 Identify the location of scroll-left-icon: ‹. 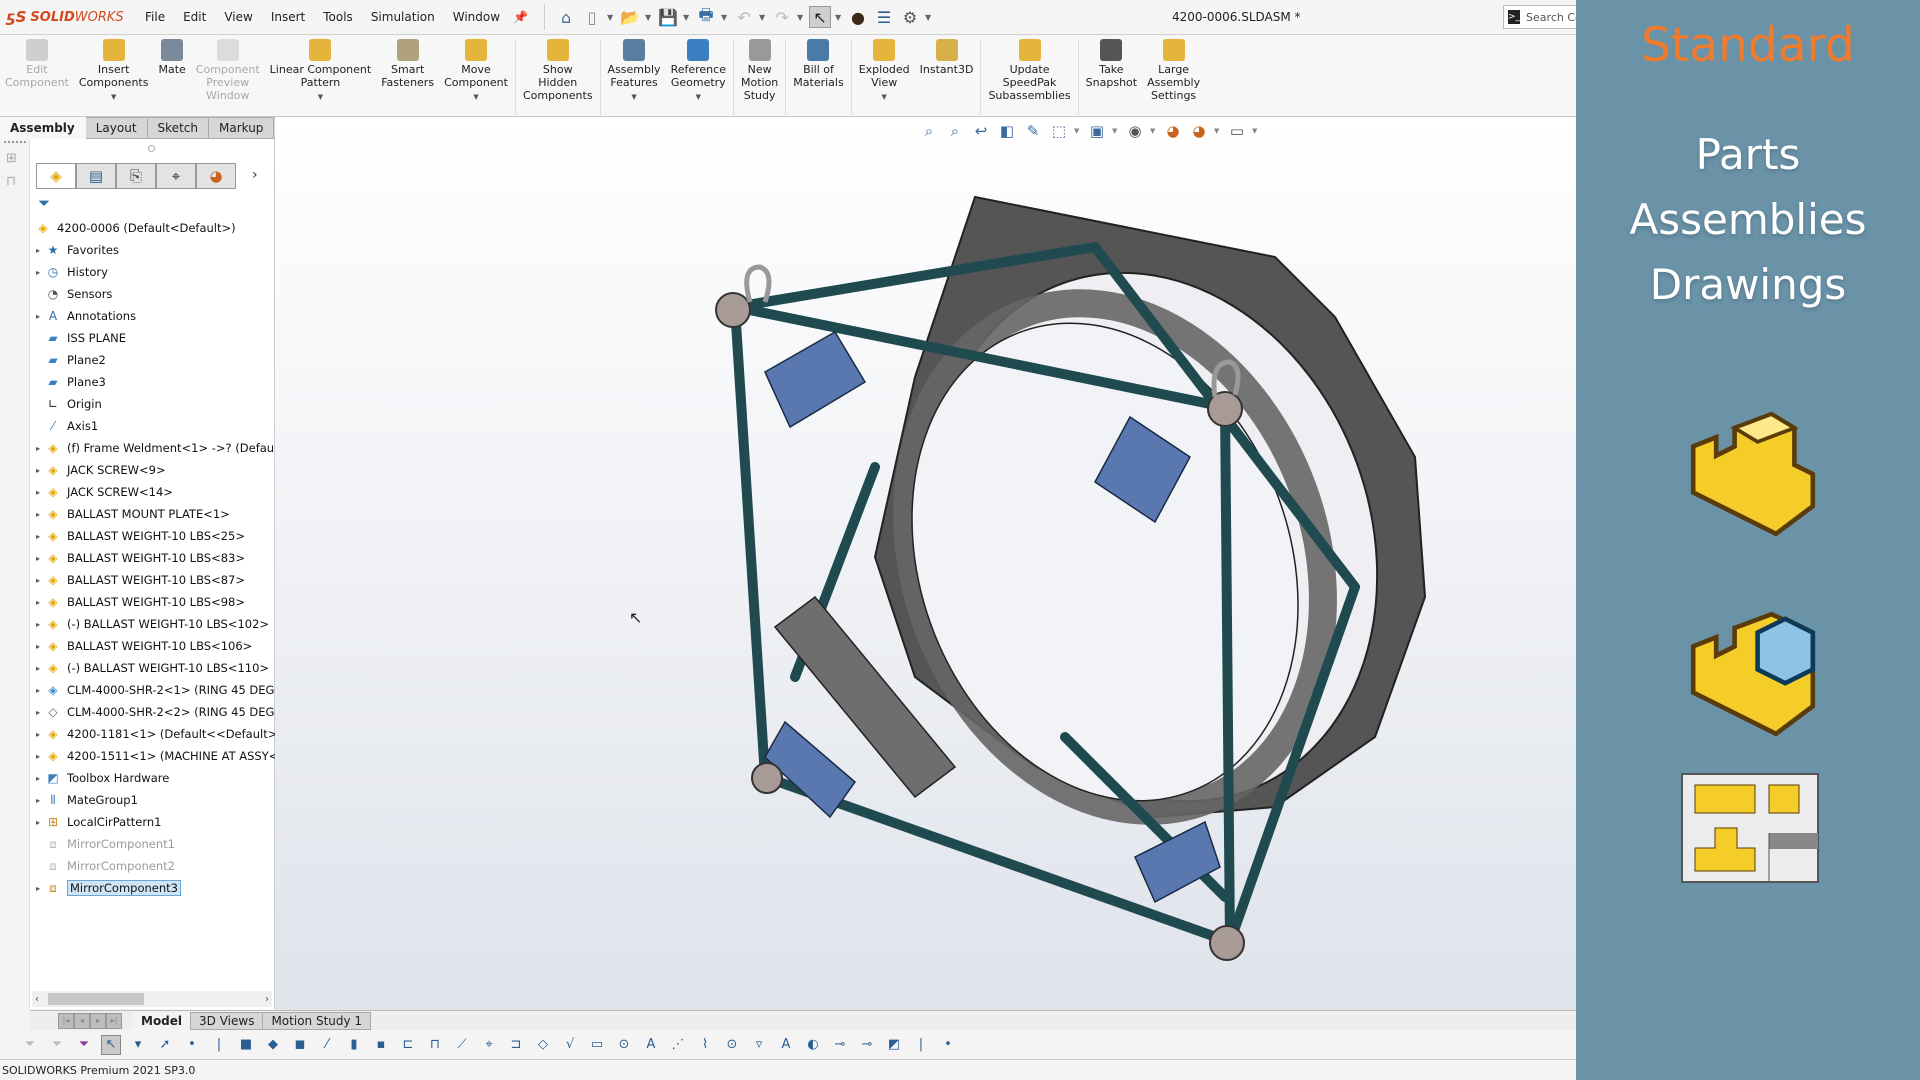
(35, 999).